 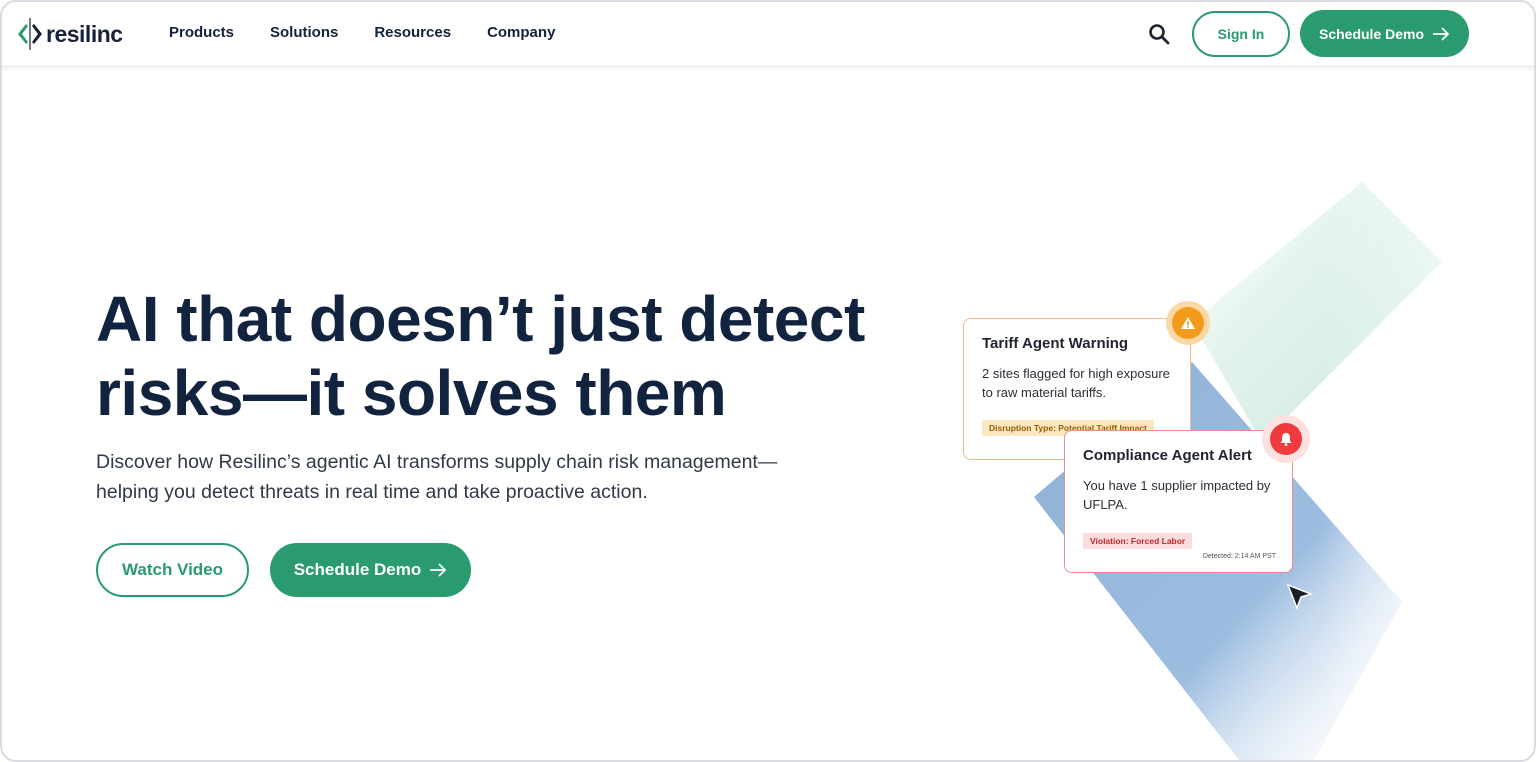 What do you see at coordinates (1167, 455) in the screenshot?
I see `compliance-card-title: Compliance Agent Alert` at bounding box center [1167, 455].